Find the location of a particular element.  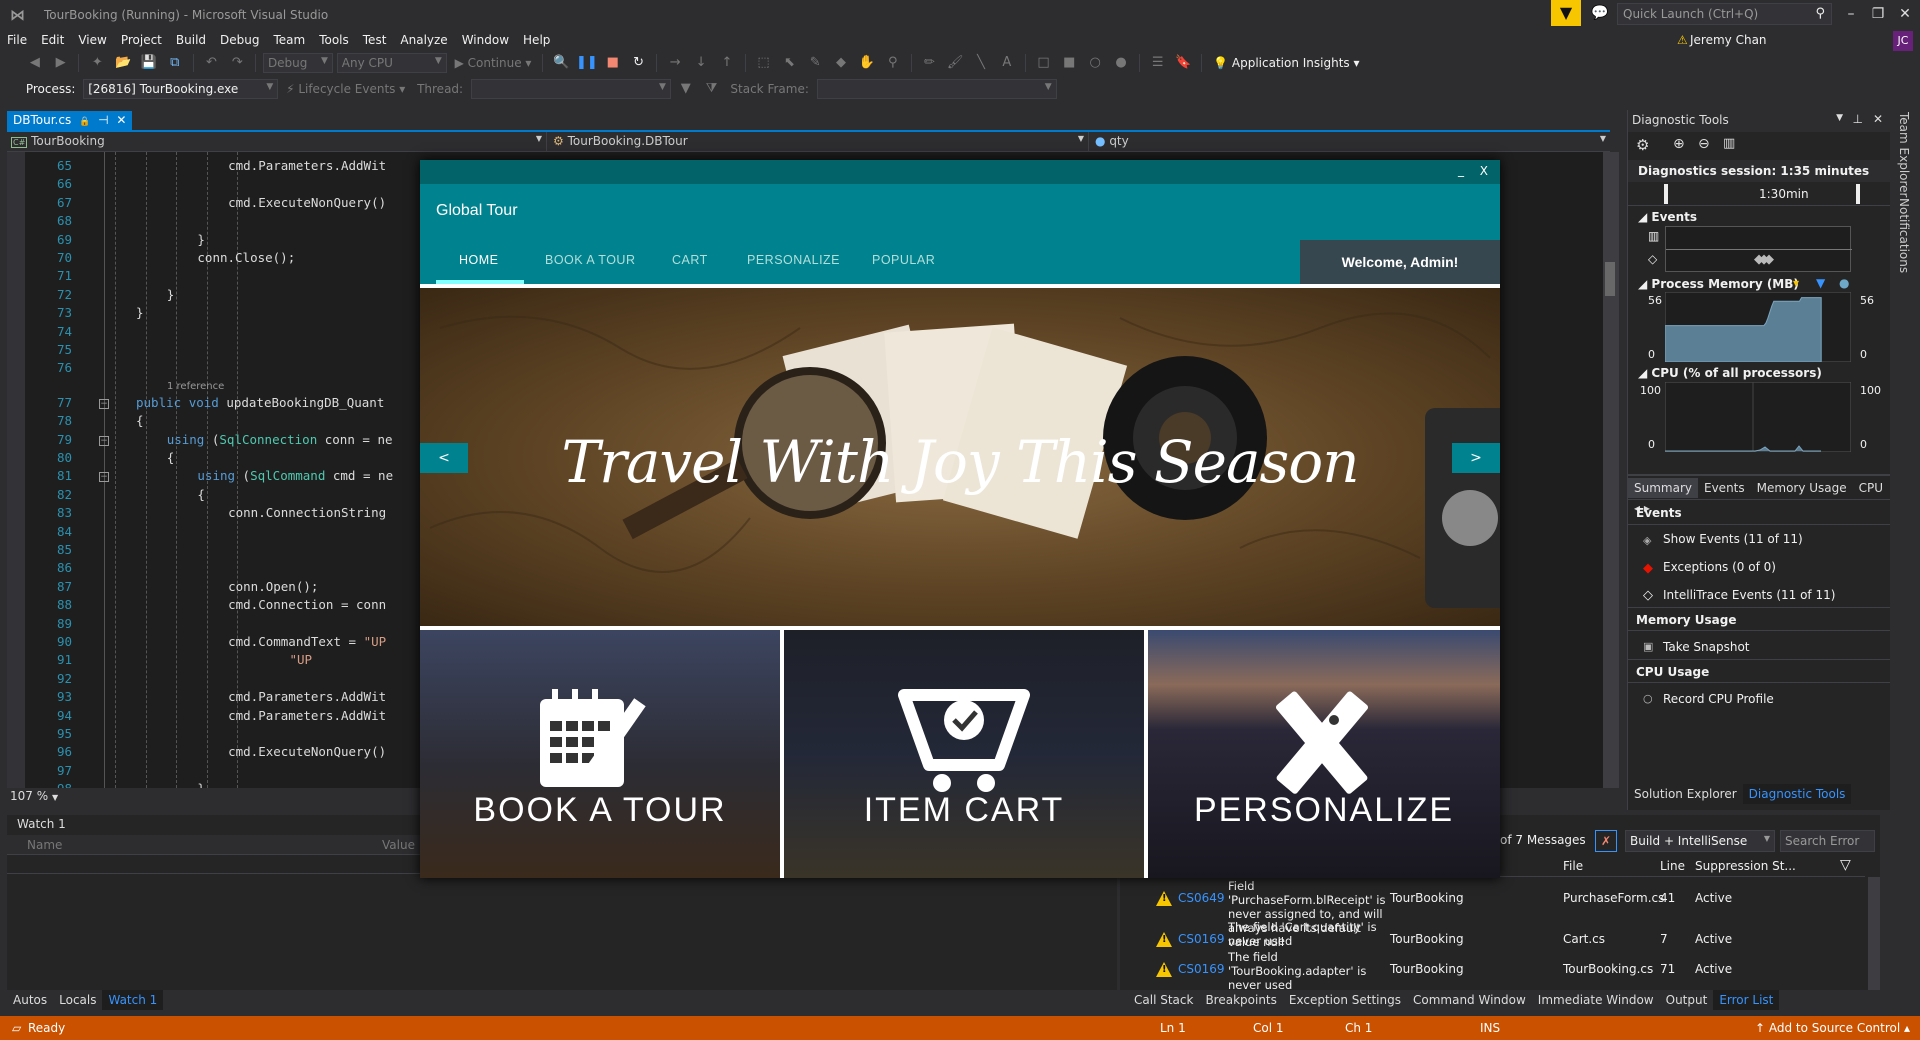

timeline-start-handle is located at coordinates (1666, 194).